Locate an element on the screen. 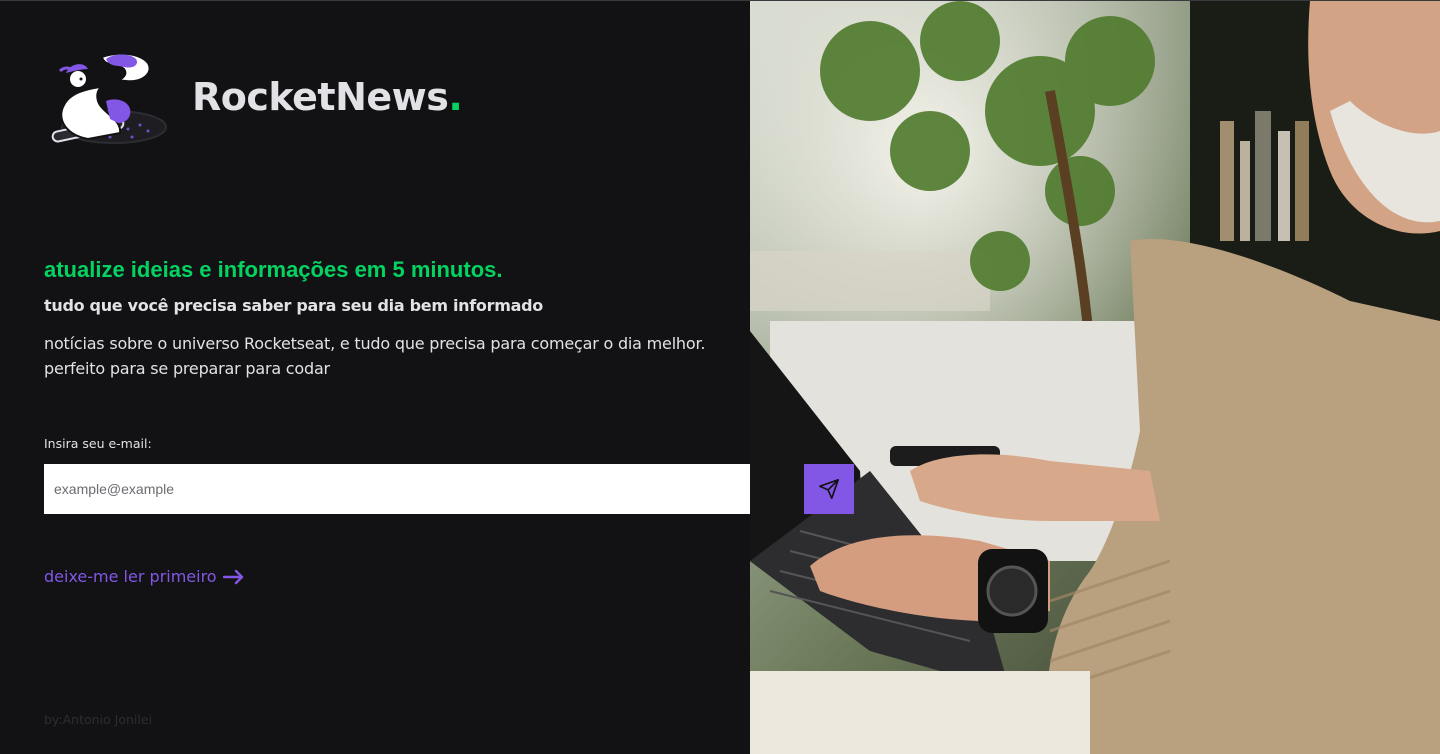 This screenshot has height=754, width=1440. brand-name: RocketNews is located at coordinates (320, 97).